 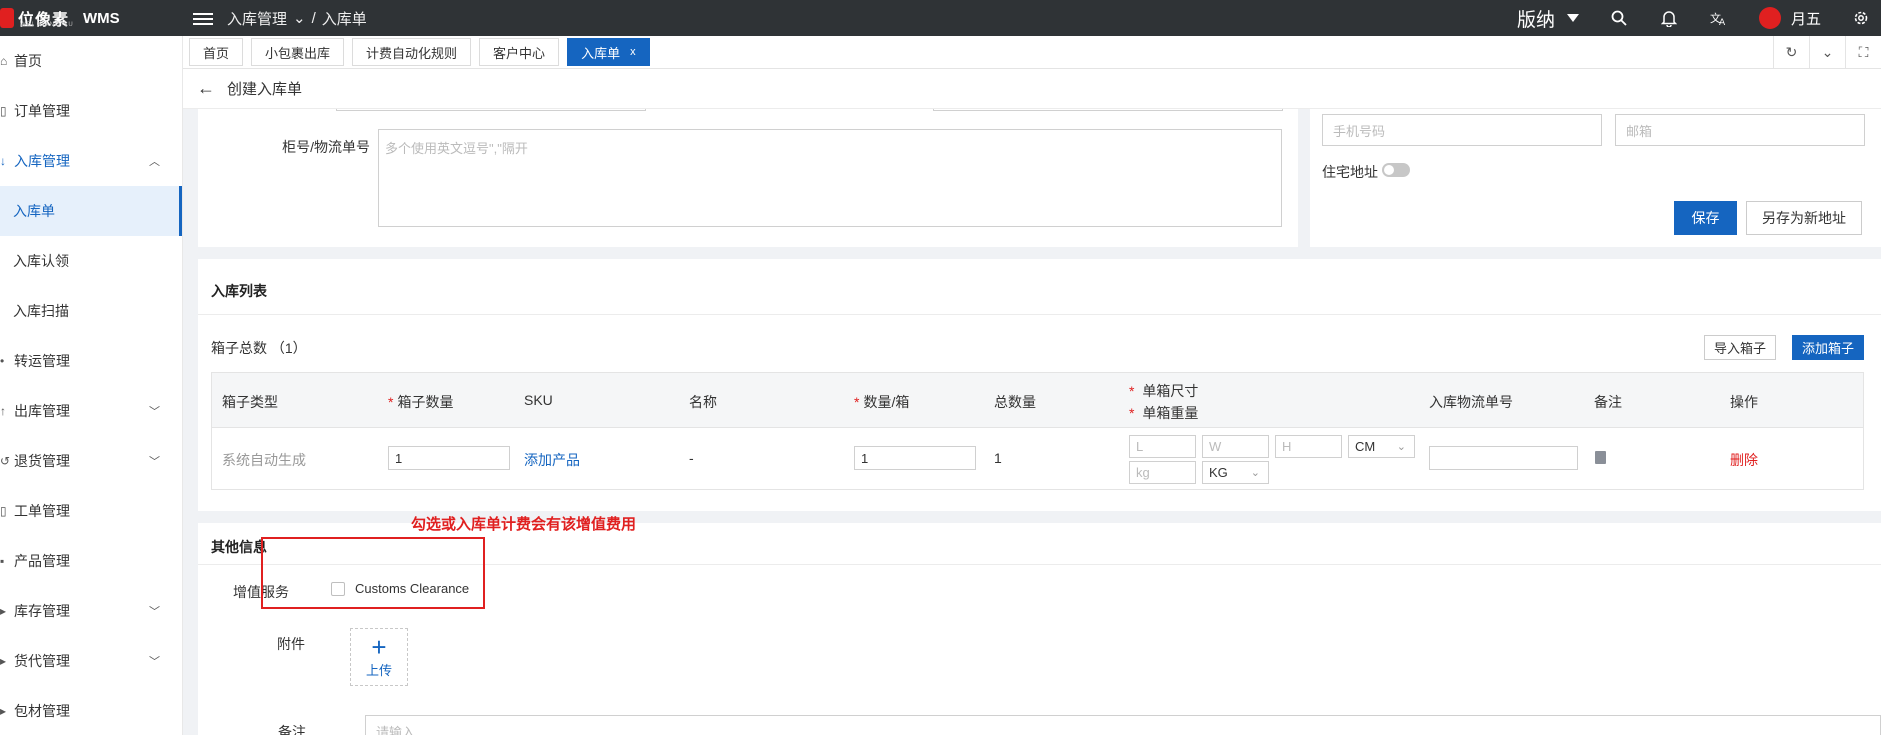 I want to click on tab-label: 客户中心, so click(x=519, y=53).